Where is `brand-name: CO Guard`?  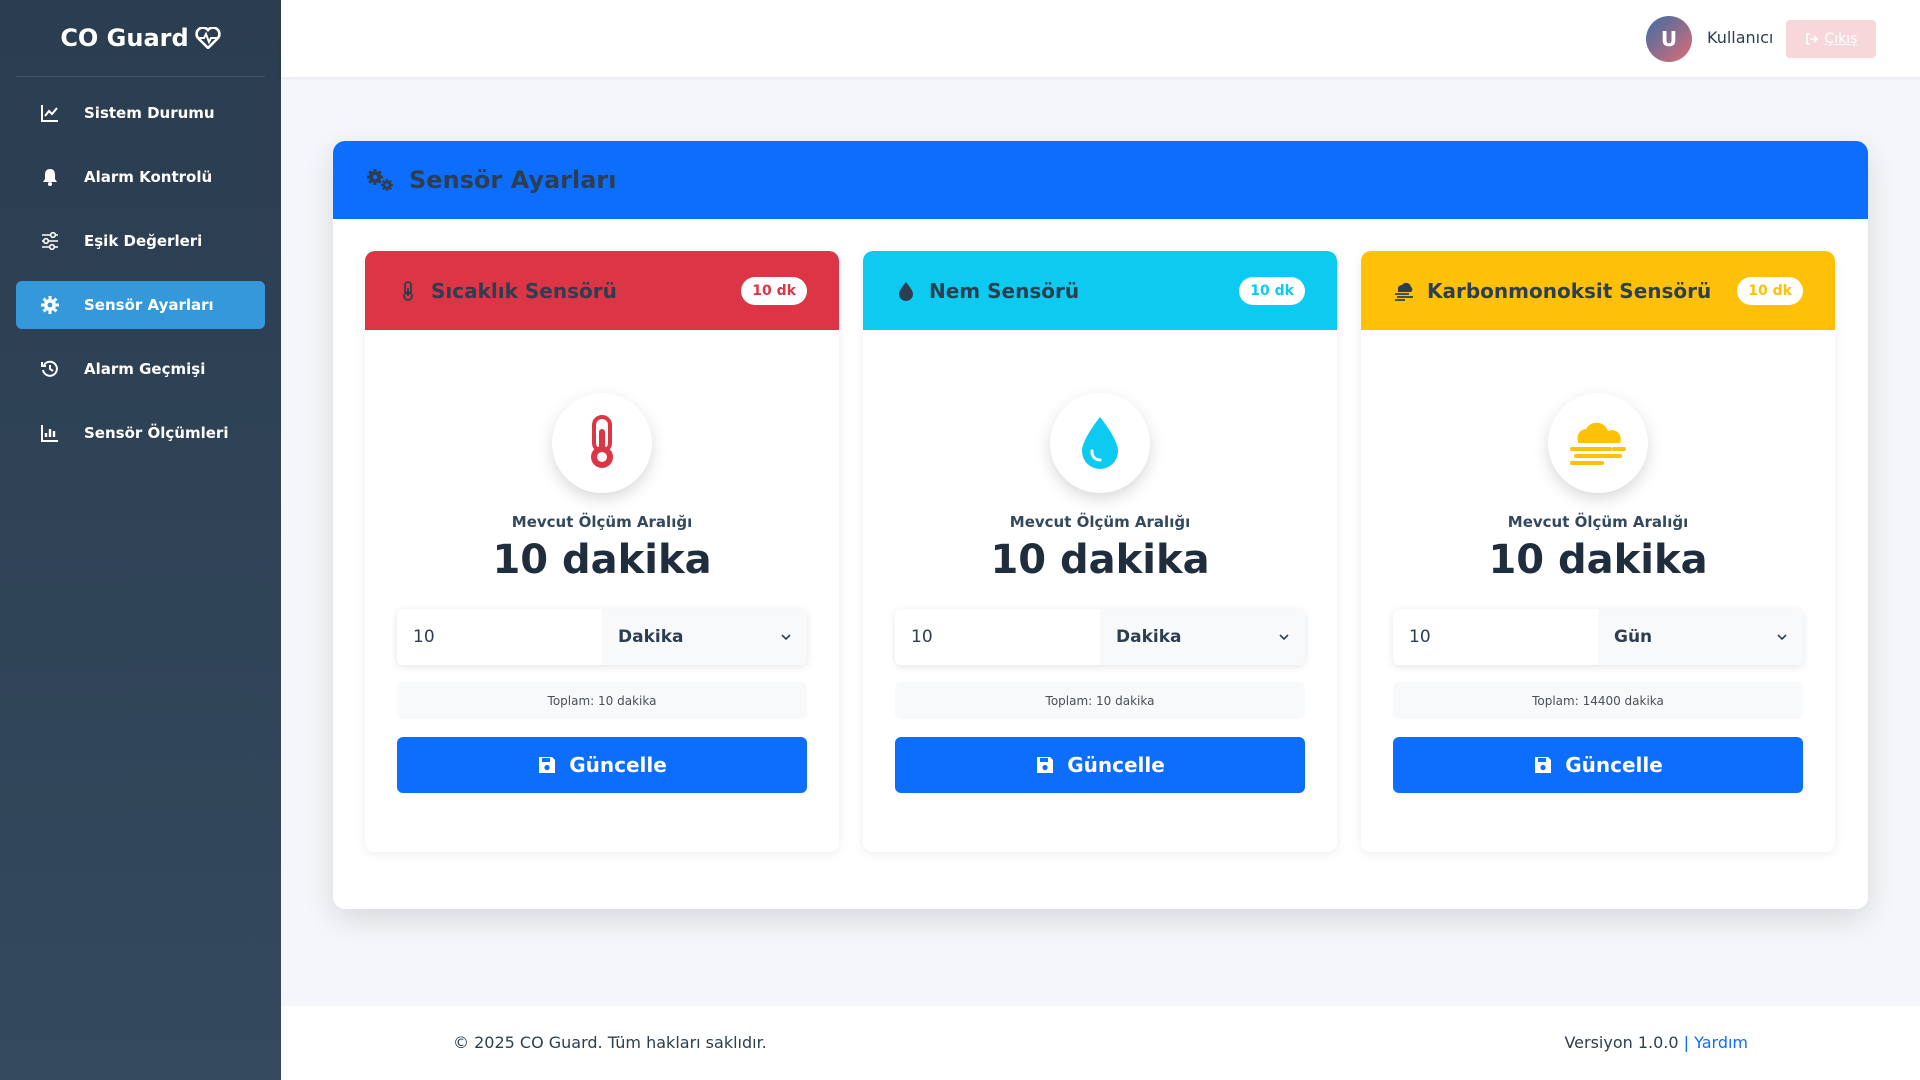 brand-name: CO Guard is located at coordinates (124, 38).